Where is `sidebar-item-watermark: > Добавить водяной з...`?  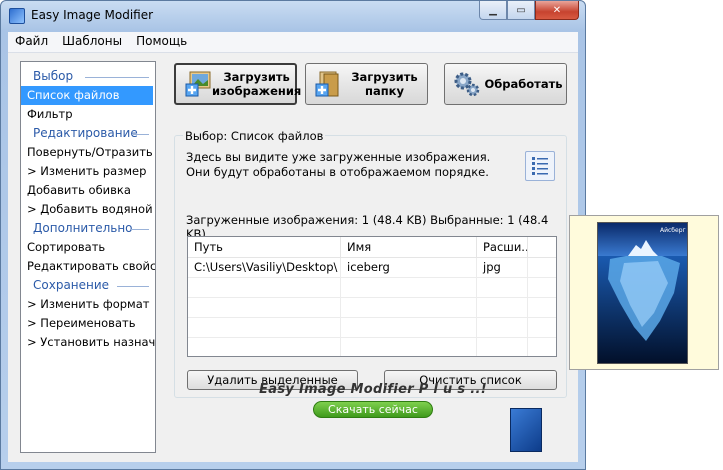
sidebar-item-watermark: > Добавить водяной з... is located at coordinates (88, 209).